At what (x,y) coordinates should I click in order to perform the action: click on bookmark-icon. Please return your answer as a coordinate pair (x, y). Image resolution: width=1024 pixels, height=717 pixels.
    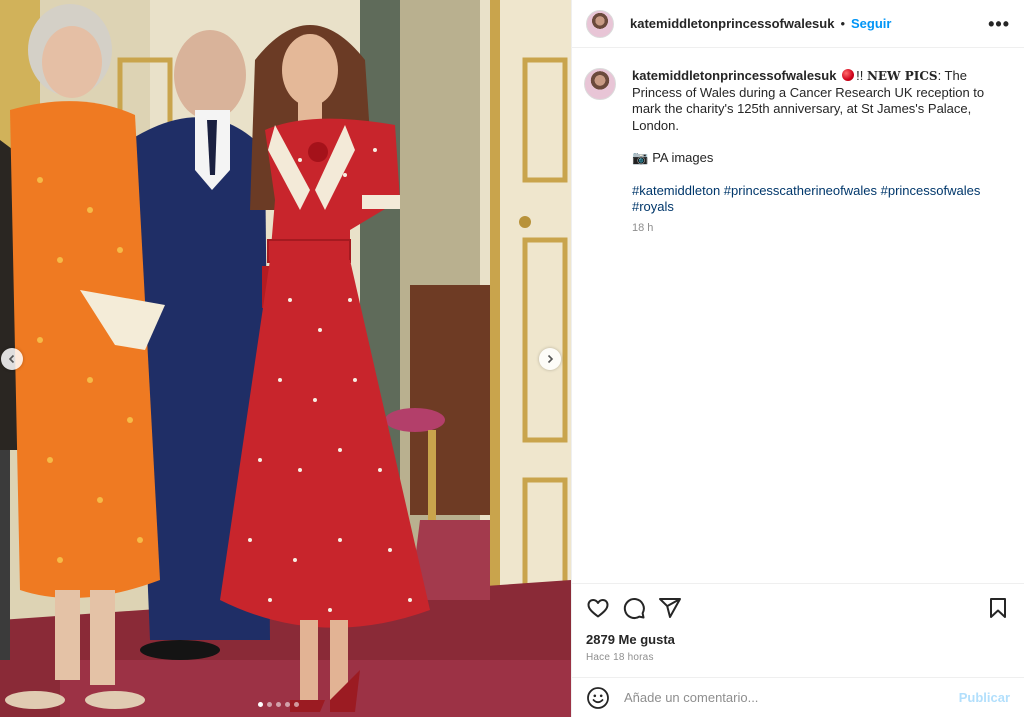
    Looking at the image, I should click on (998, 608).